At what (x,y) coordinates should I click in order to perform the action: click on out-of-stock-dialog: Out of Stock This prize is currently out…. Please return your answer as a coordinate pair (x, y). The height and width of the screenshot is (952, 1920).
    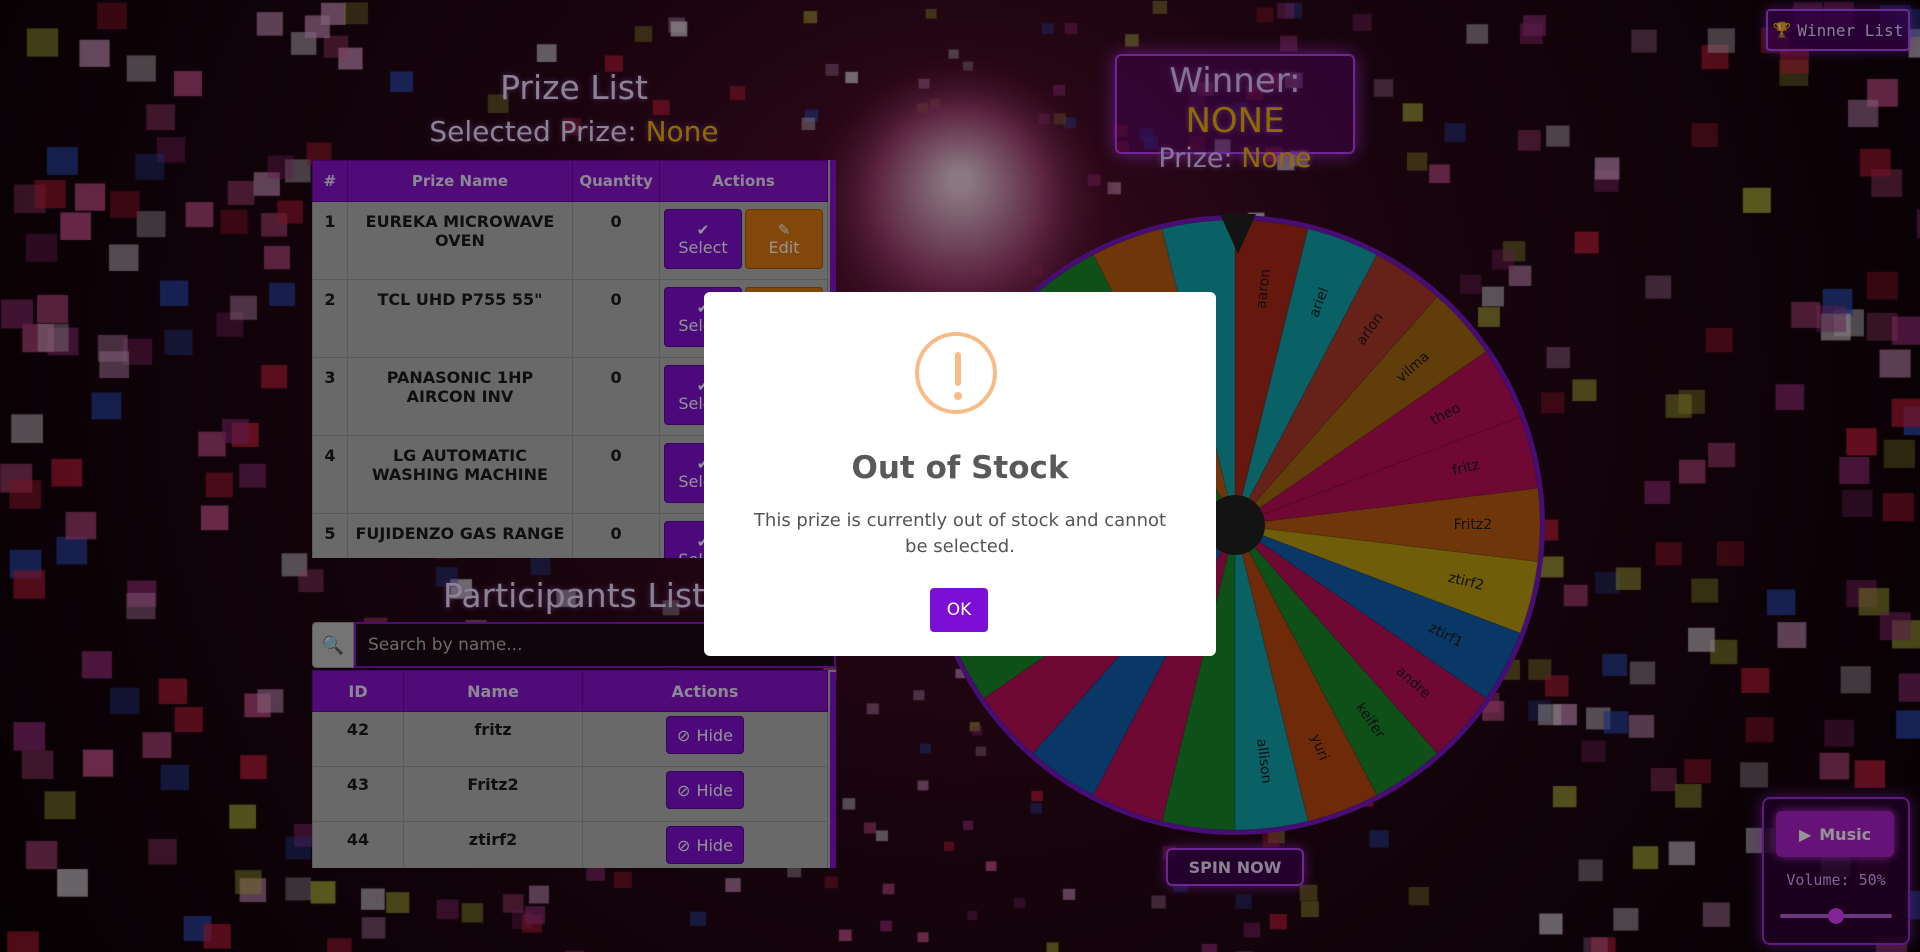
    Looking at the image, I should click on (960, 474).